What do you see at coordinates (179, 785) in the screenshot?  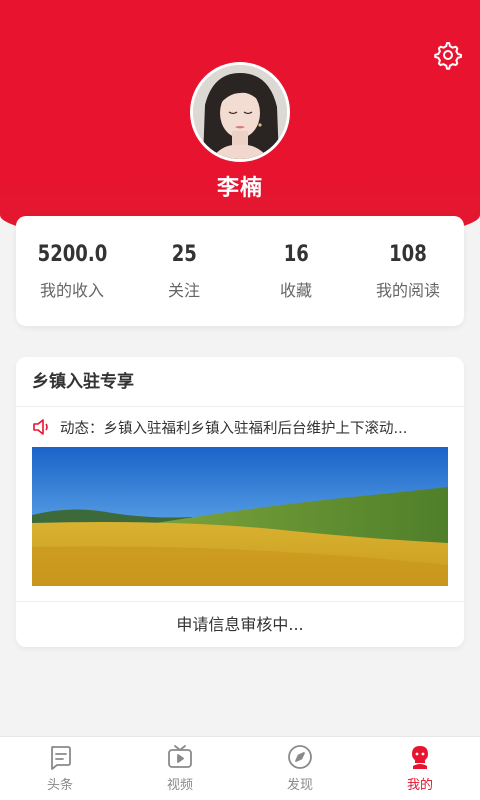 I see `tab-label: 视频` at bounding box center [179, 785].